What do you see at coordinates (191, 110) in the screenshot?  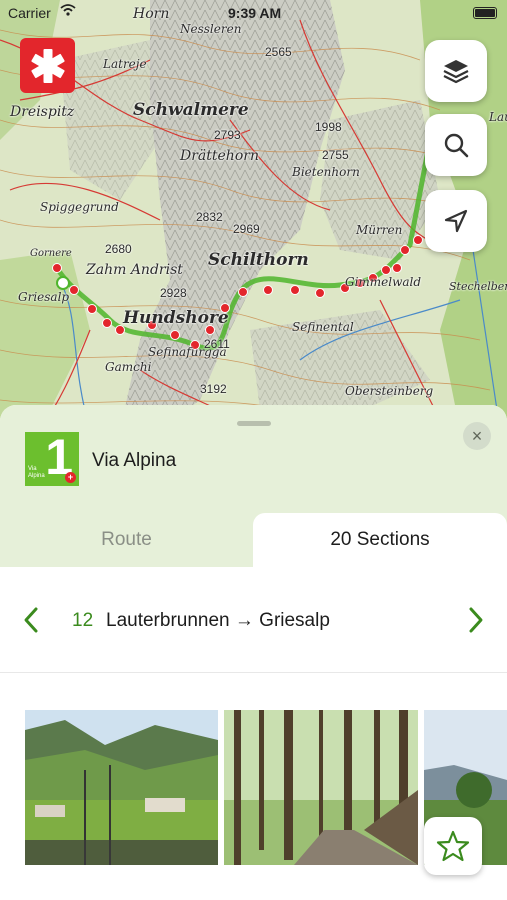 I see `map-label-schwalmere: Schwalmere` at bounding box center [191, 110].